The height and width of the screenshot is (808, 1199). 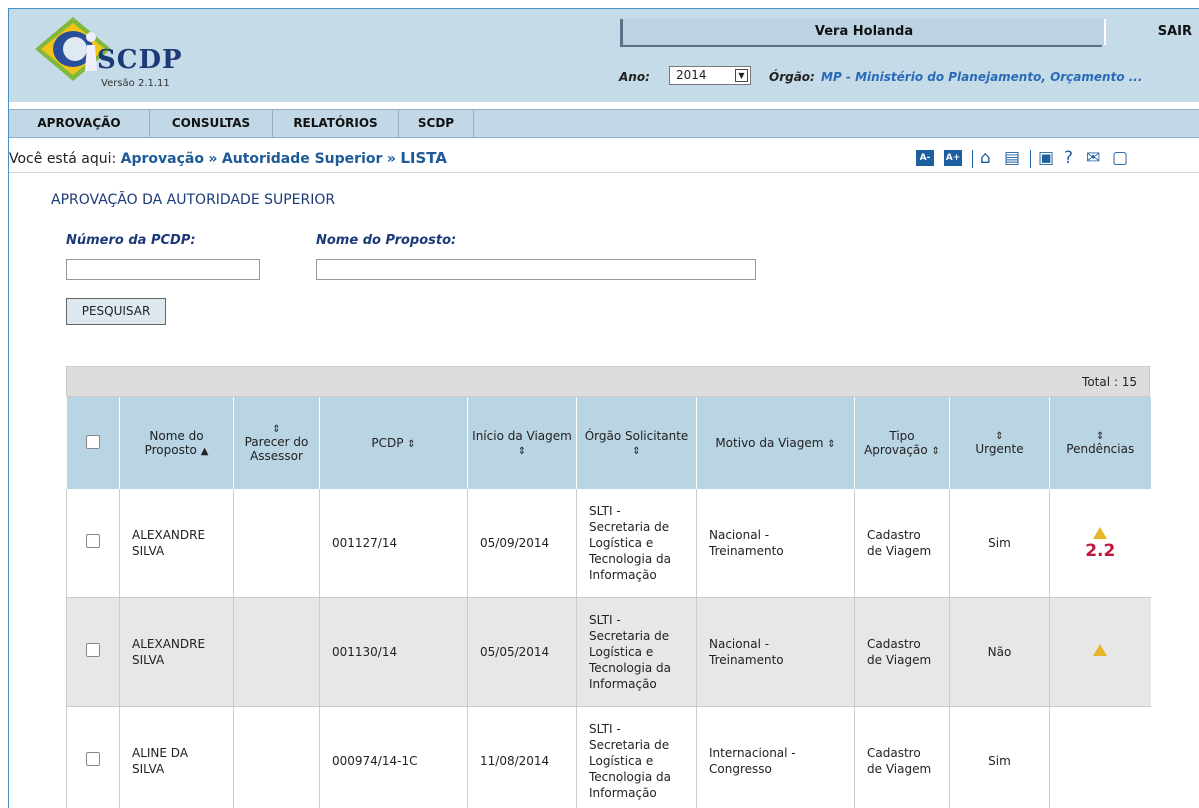 What do you see at coordinates (163, 269) in the screenshot?
I see `pcdp-input` at bounding box center [163, 269].